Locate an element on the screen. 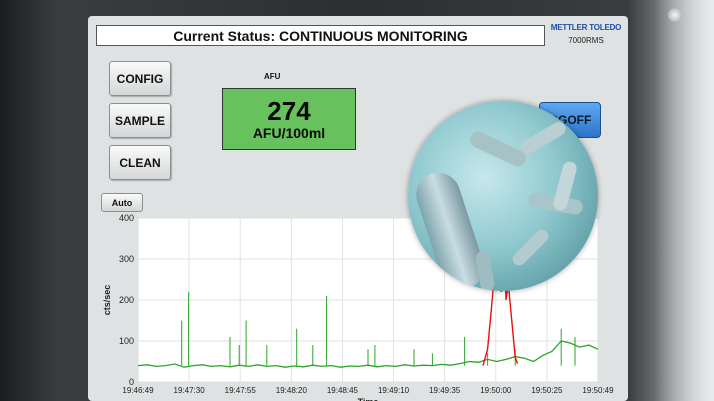 This screenshot has width=714, height=401. x-tick-label: 19:47:30 is located at coordinates (190, 390).